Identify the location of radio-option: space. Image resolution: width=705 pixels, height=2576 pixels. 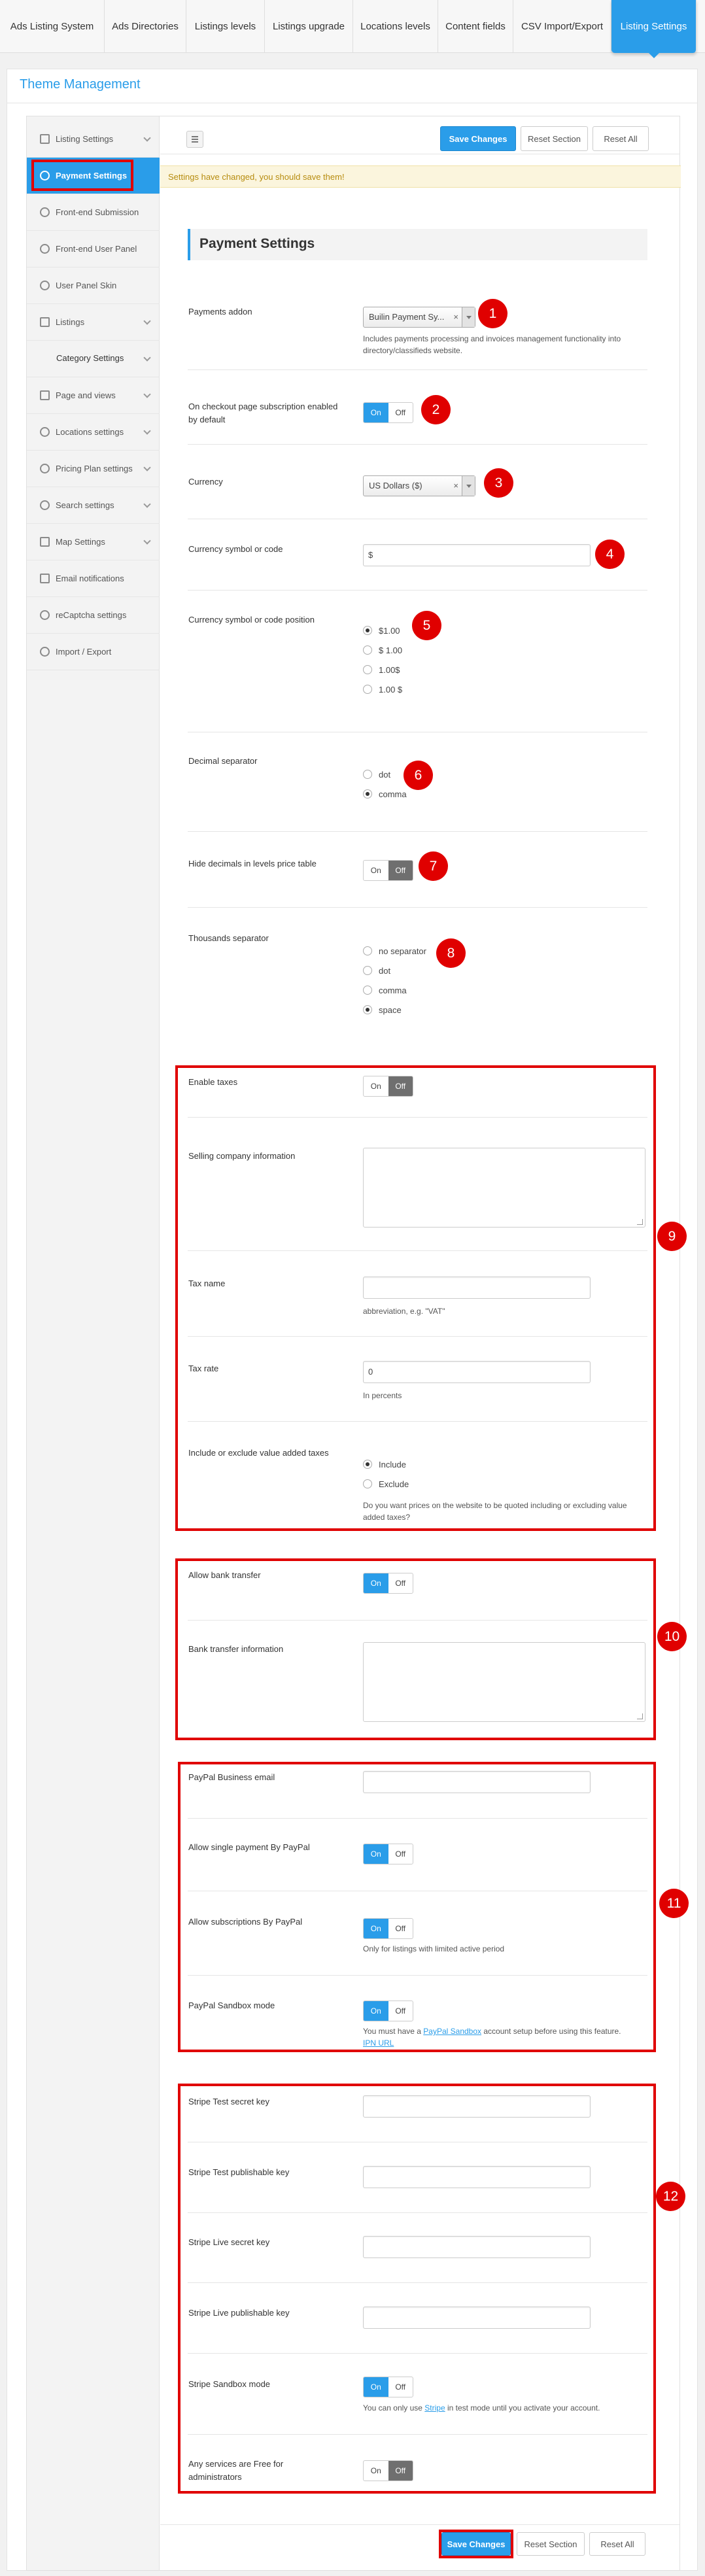
(382, 1010).